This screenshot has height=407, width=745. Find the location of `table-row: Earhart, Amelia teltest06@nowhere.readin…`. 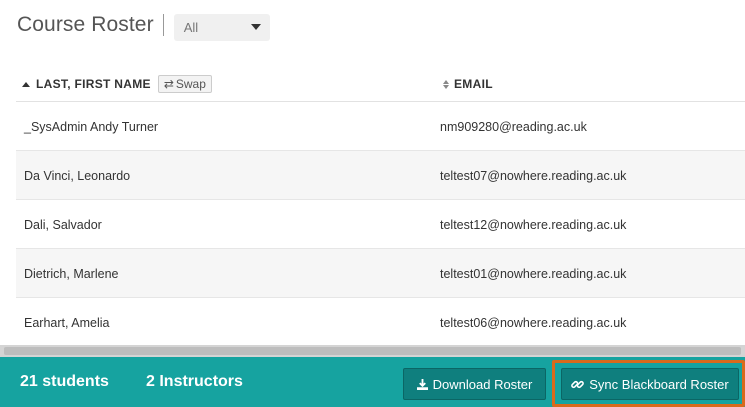

table-row: Earhart, Amelia teltest06@nowhere.readin… is located at coordinates (380, 322).